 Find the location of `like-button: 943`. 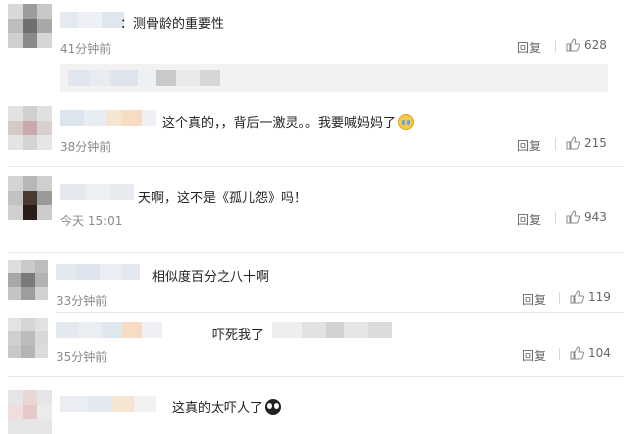

like-button: 943 is located at coordinates (586, 217).